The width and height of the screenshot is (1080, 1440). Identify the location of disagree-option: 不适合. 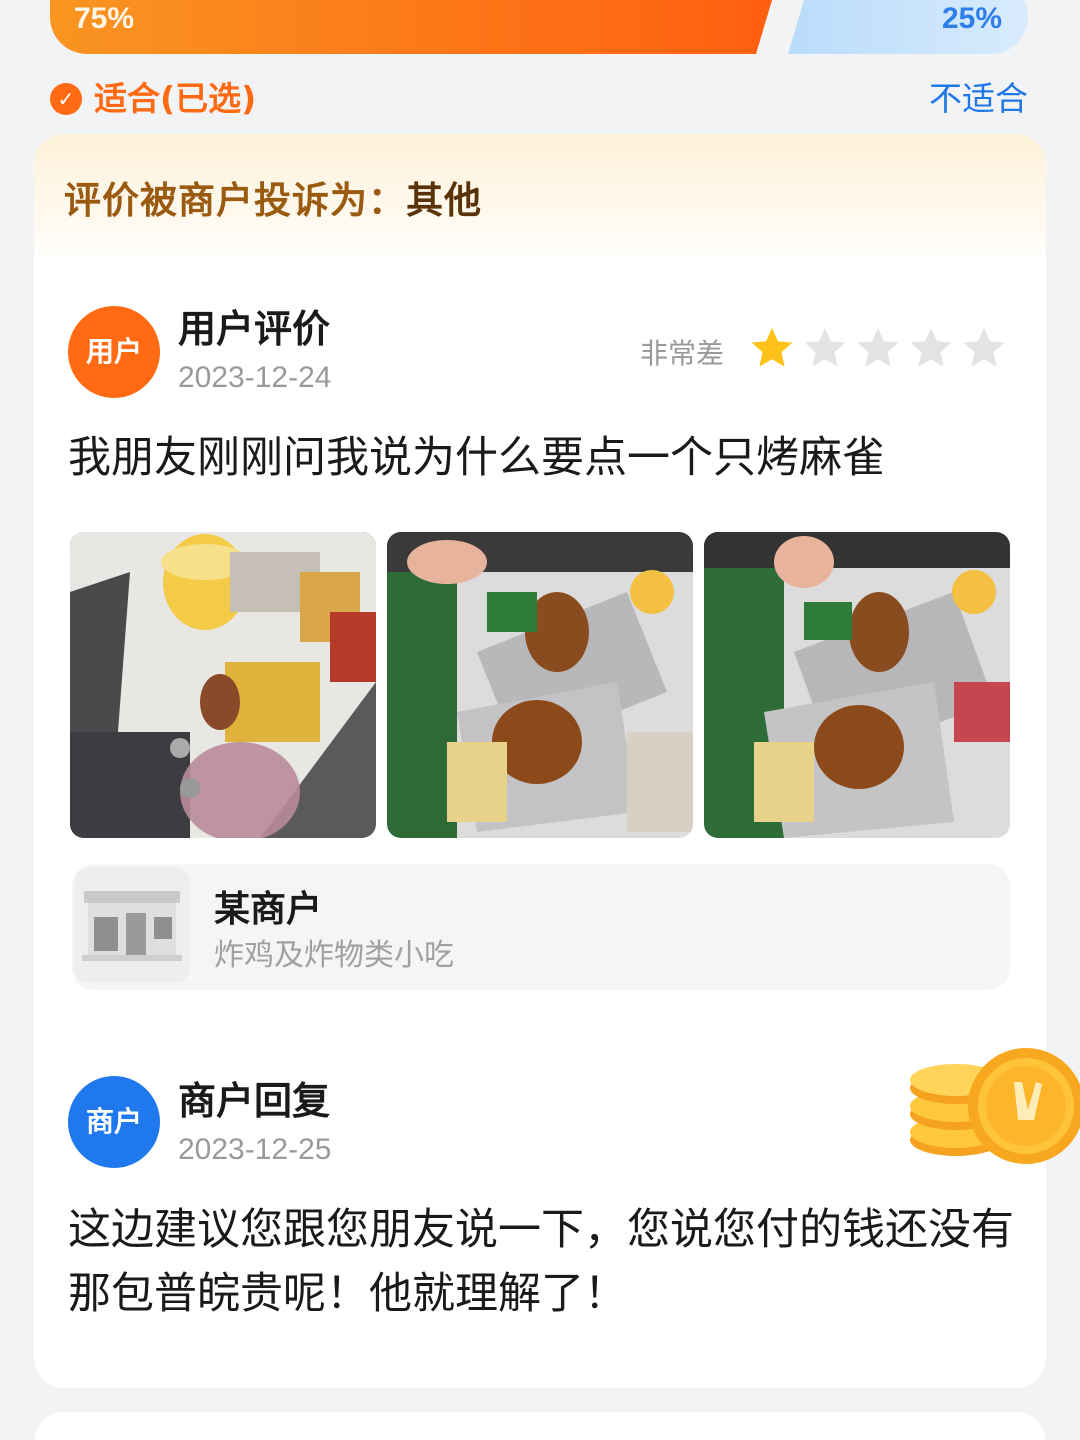
(978, 99).